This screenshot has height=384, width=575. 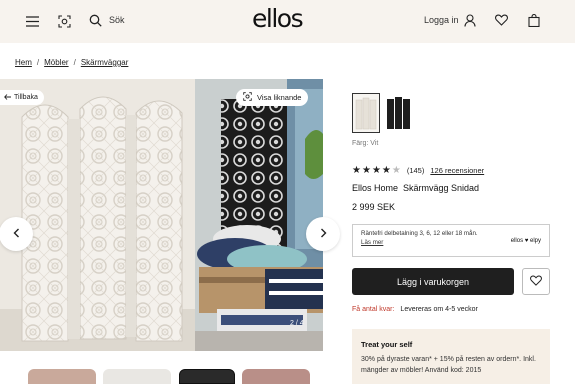 I want to click on ellos-logo: ellos, so click(x=278, y=18).